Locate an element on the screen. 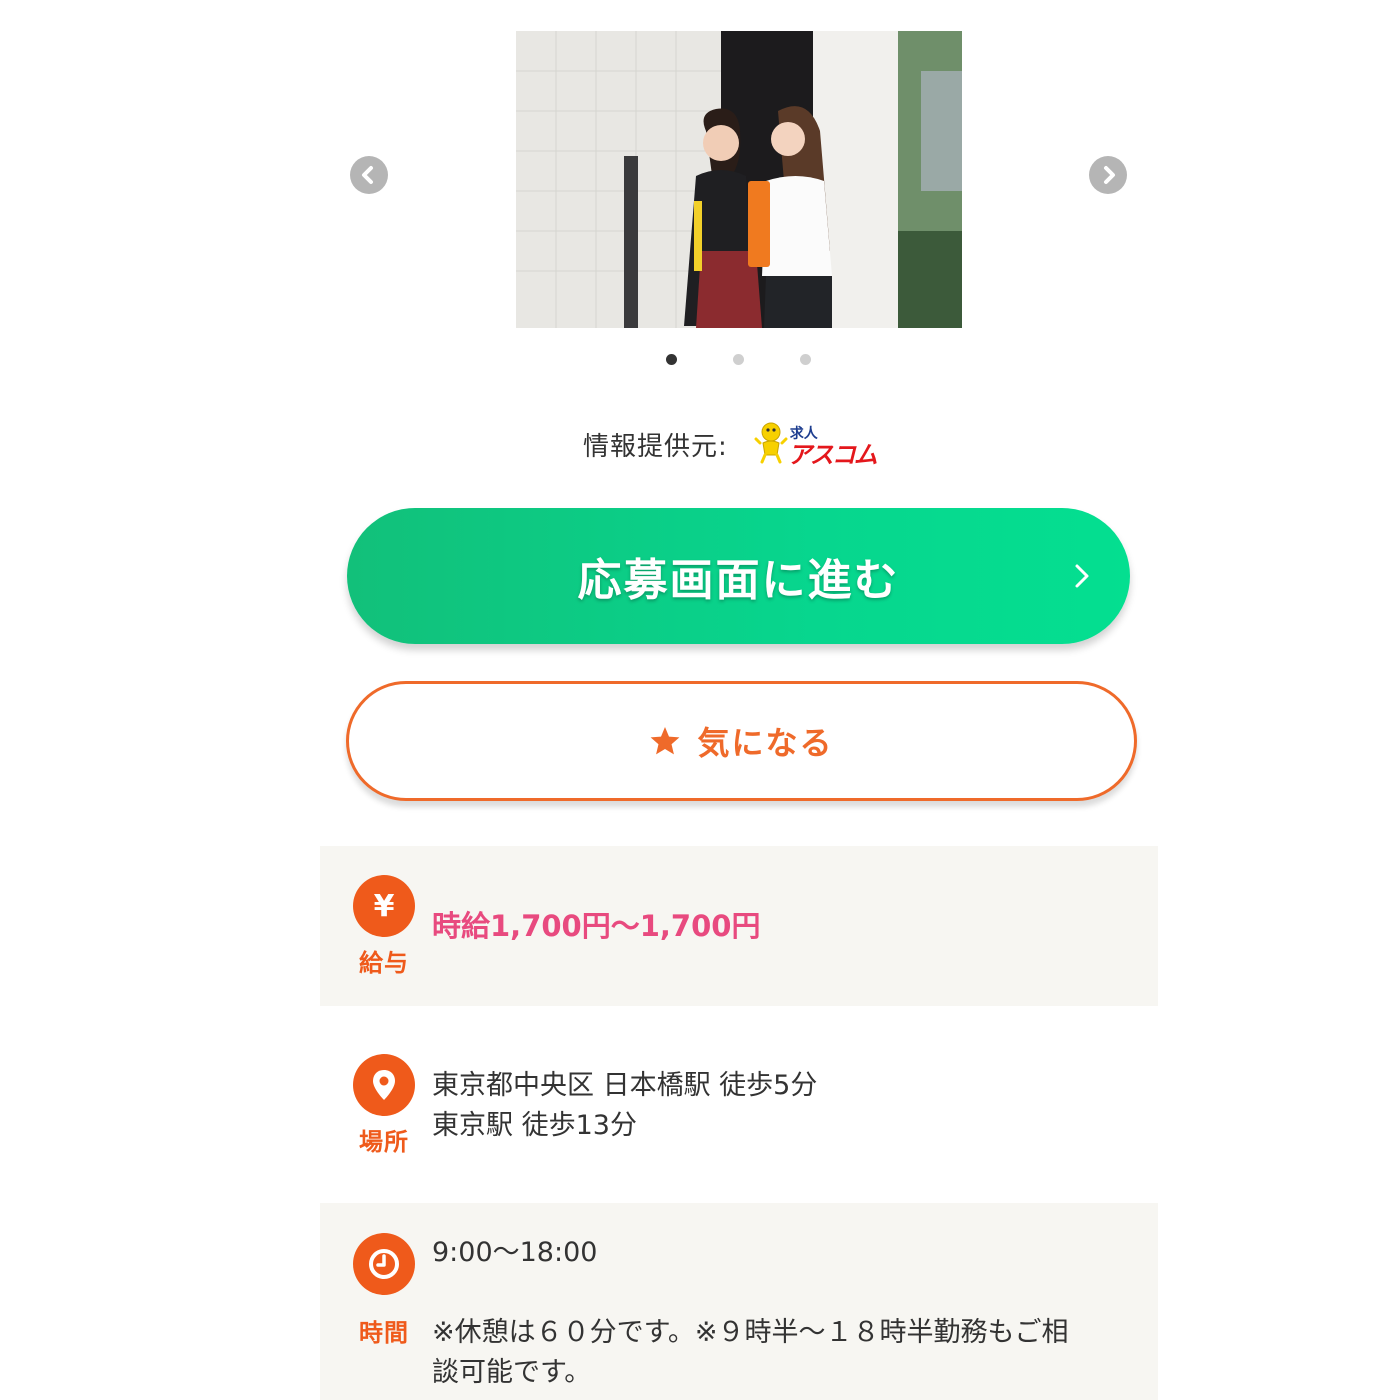 This screenshot has width=1400, height=1400. chevron-left-icon is located at coordinates (367, 175).